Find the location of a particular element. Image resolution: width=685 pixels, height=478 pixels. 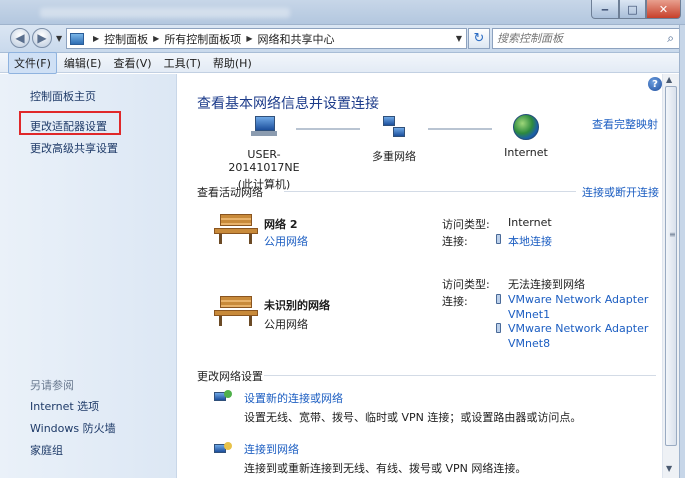

connect-network-link: 连接到网络 is located at coordinates (271, 449).